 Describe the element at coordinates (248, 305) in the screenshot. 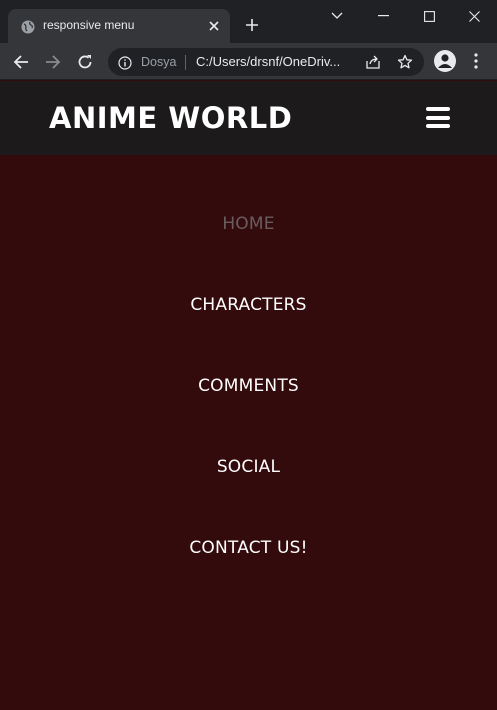

I see `nav-link-characters: CHARACTERS` at that location.